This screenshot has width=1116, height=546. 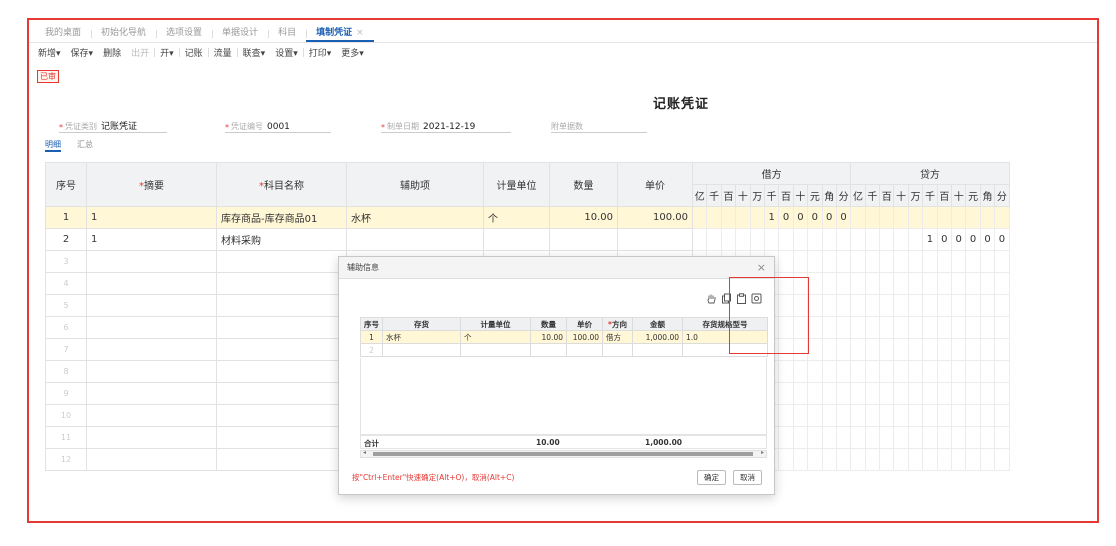 I want to click on aux-cell-direction: 借方, so click(x=617, y=337).